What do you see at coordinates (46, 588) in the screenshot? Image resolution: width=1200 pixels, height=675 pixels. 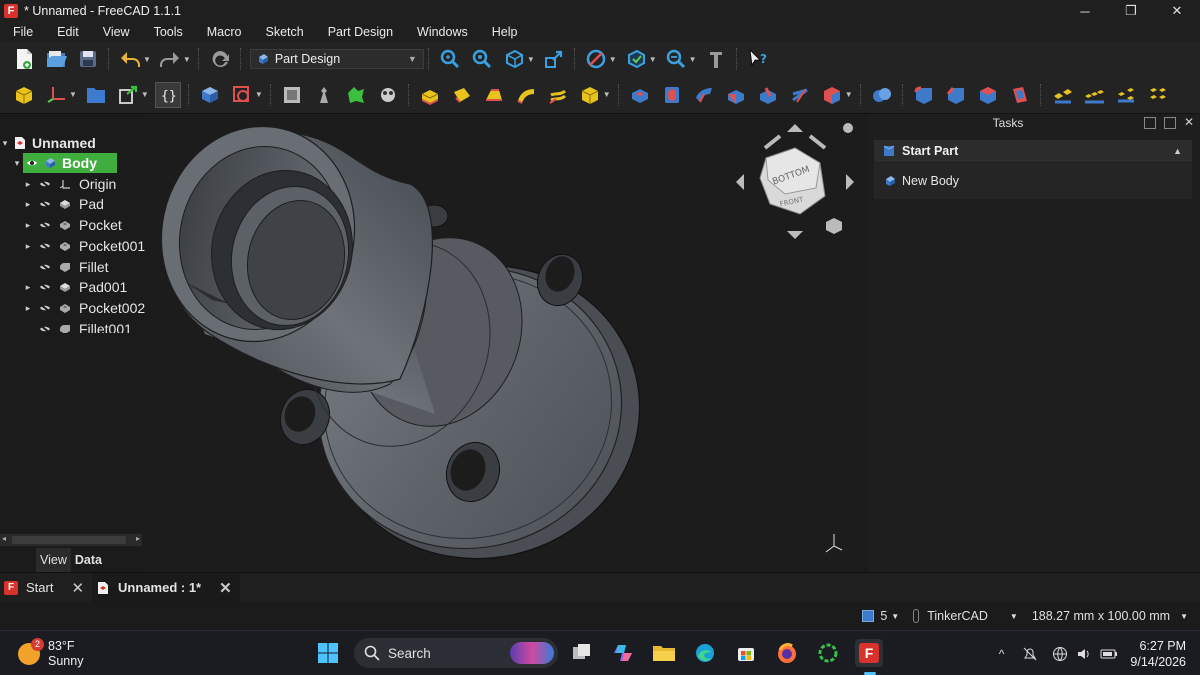 I see `doc-tab-start: F Start ✕` at bounding box center [46, 588].